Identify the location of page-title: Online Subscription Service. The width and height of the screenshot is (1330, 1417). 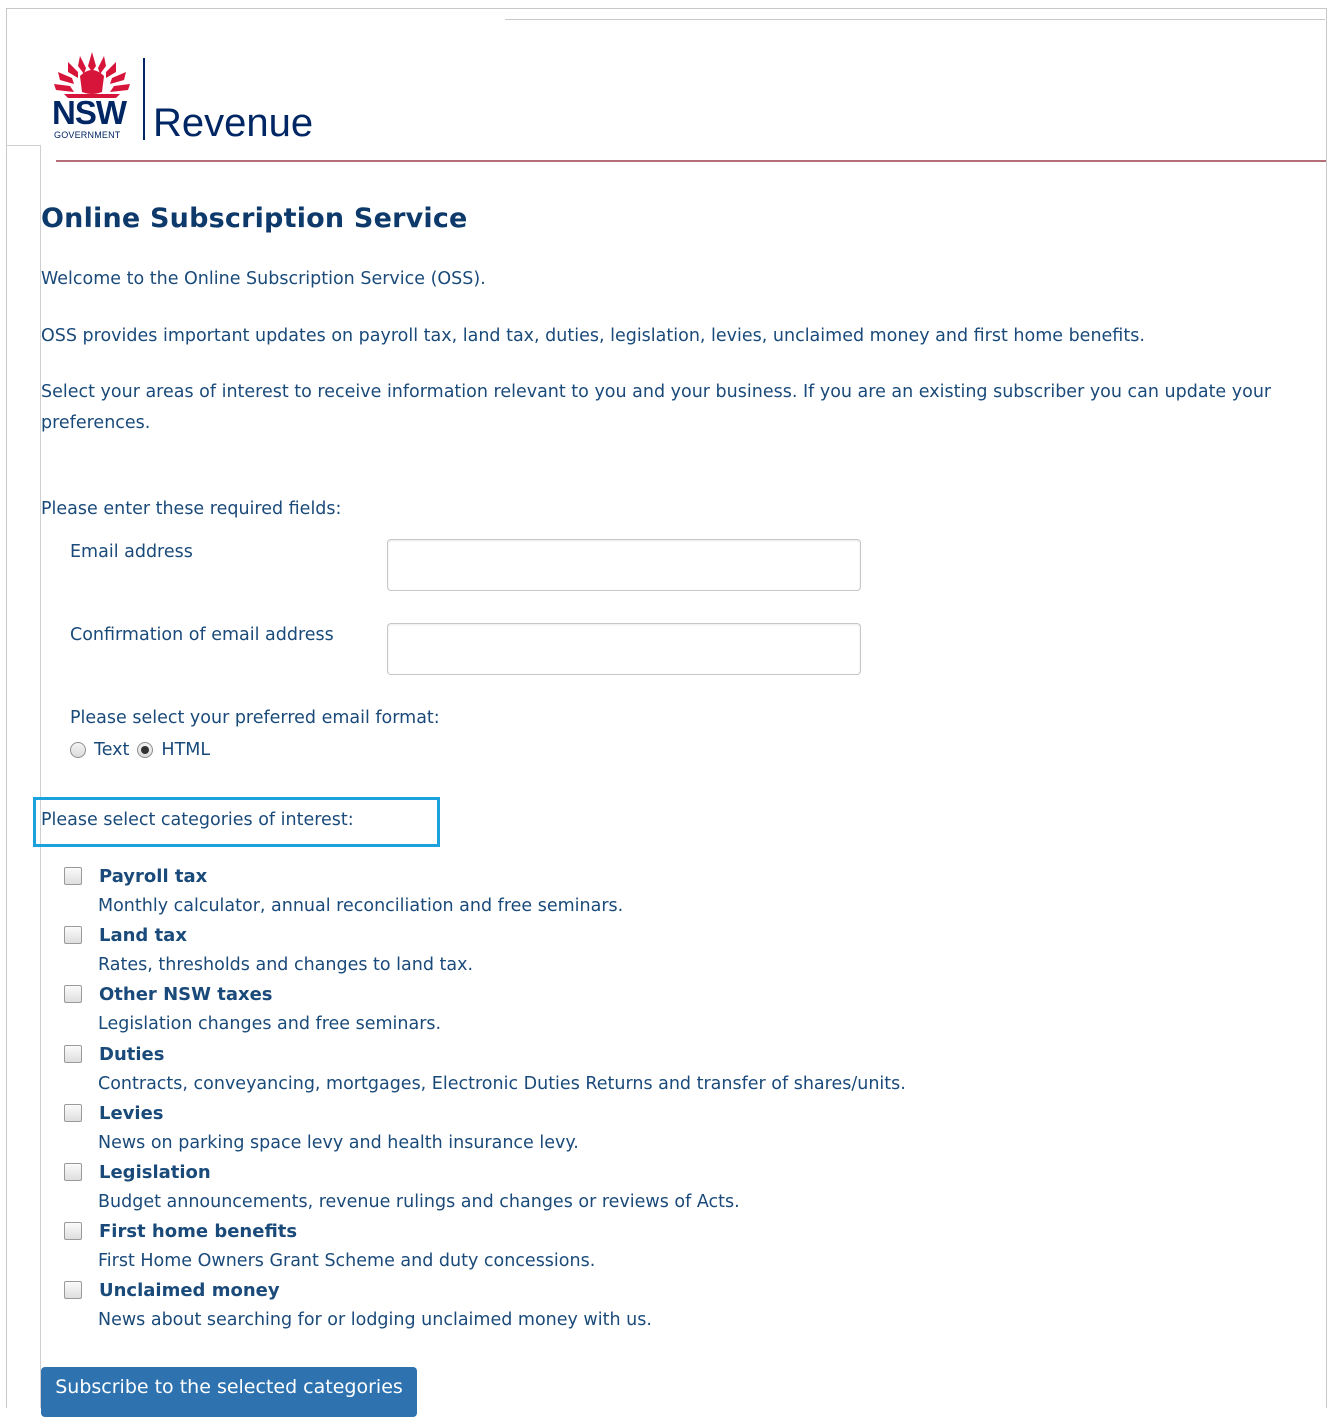
(254, 218).